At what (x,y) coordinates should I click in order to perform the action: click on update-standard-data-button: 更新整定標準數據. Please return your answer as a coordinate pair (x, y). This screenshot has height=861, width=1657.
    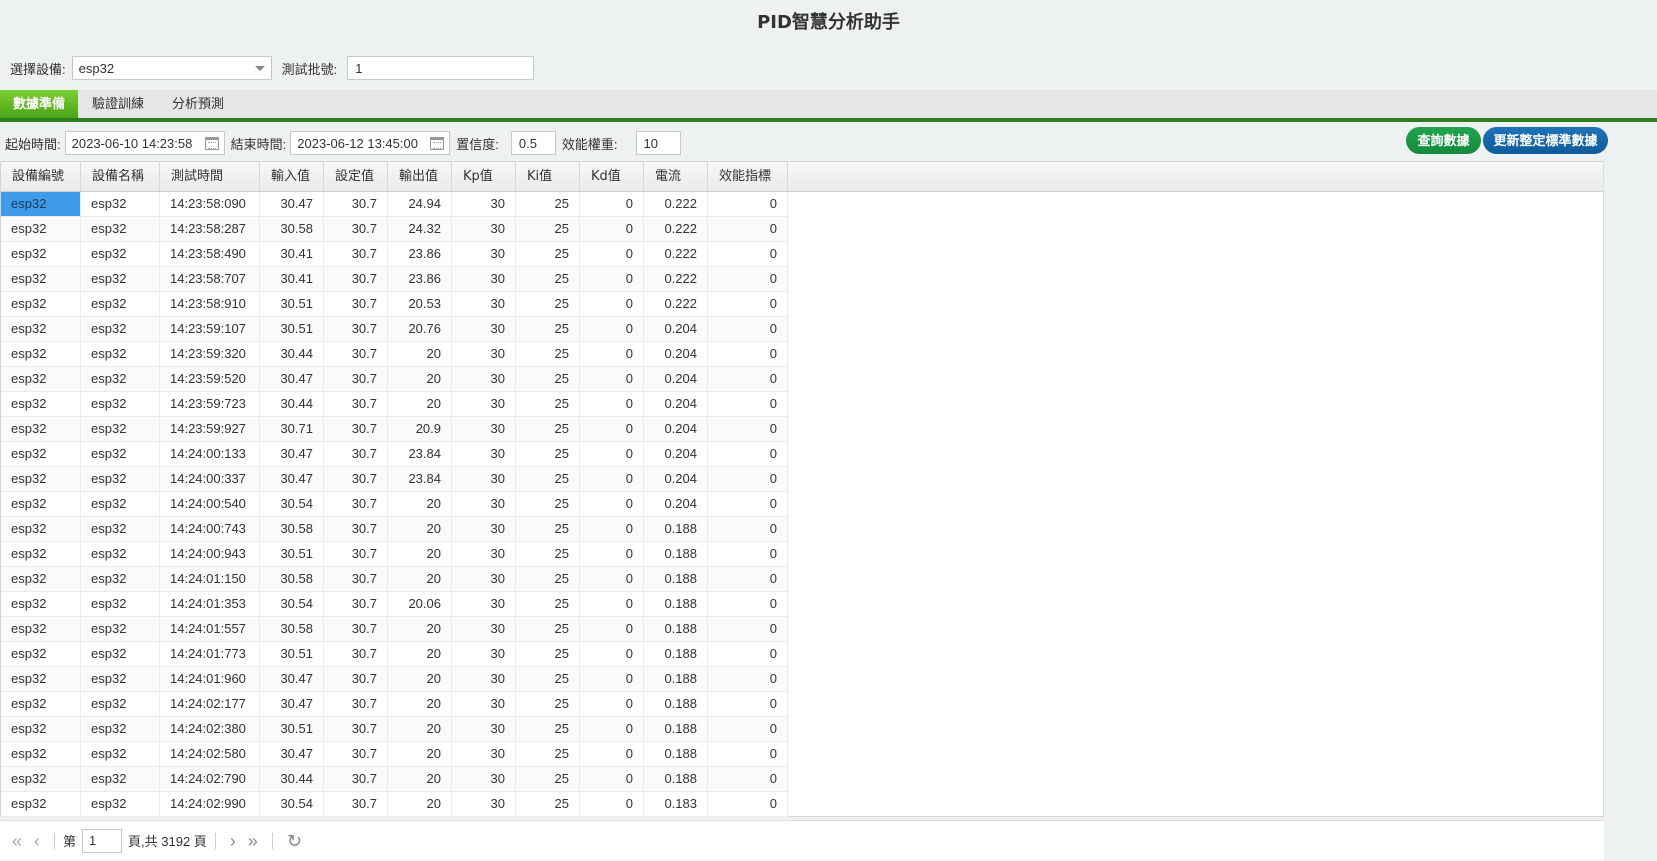
    Looking at the image, I should click on (1545, 140).